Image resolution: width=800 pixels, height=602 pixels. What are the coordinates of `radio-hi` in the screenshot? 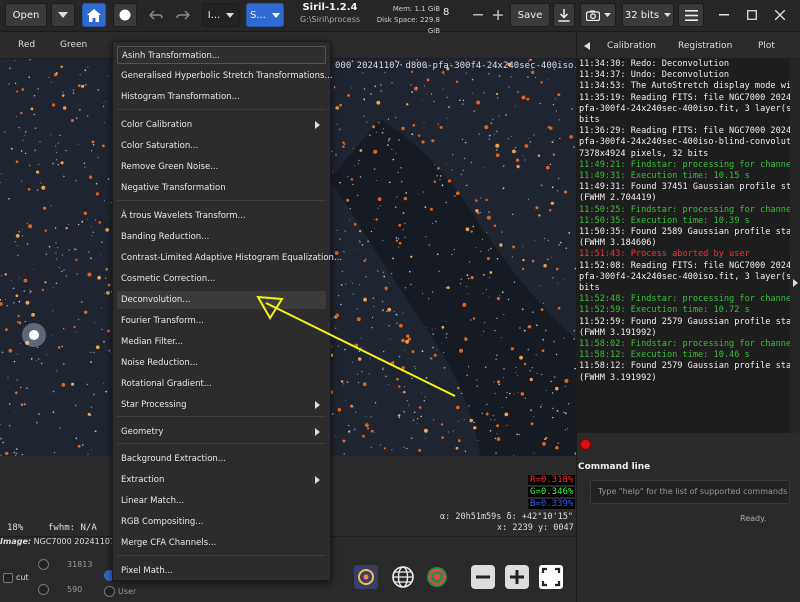 It's located at (43, 564).